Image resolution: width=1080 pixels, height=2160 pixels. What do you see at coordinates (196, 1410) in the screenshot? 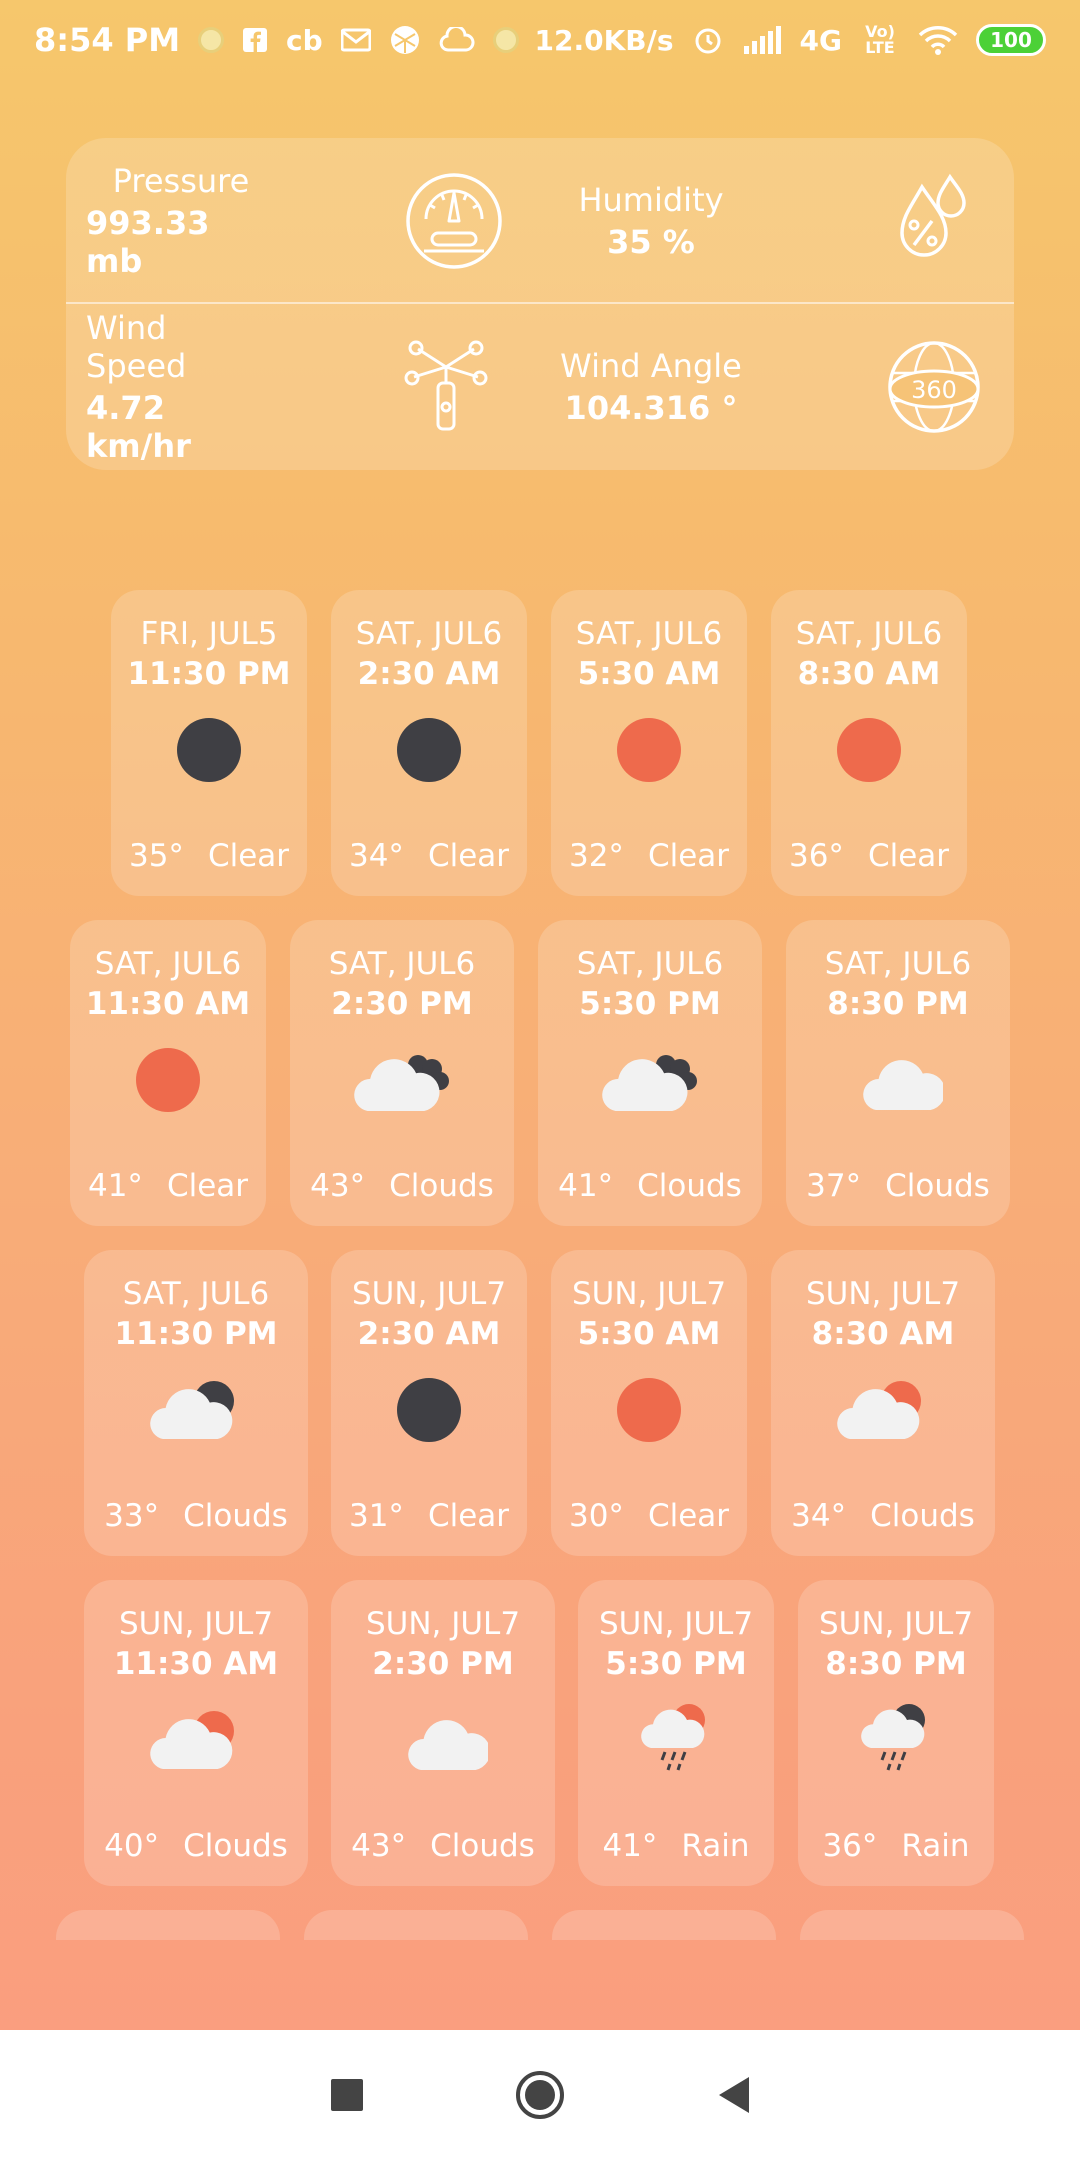
I see `cloud-moon-icon` at bounding box center [196, 1410].